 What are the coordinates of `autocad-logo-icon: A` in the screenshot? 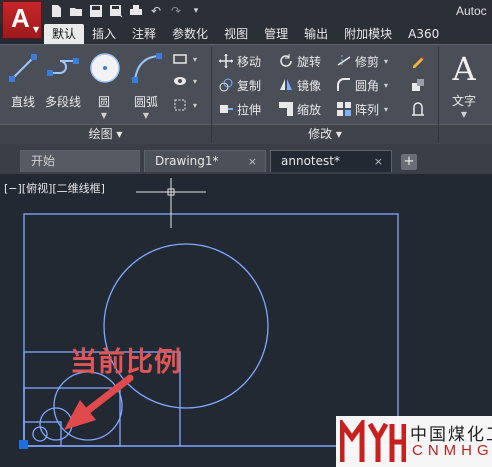 It's located at (20, 18).